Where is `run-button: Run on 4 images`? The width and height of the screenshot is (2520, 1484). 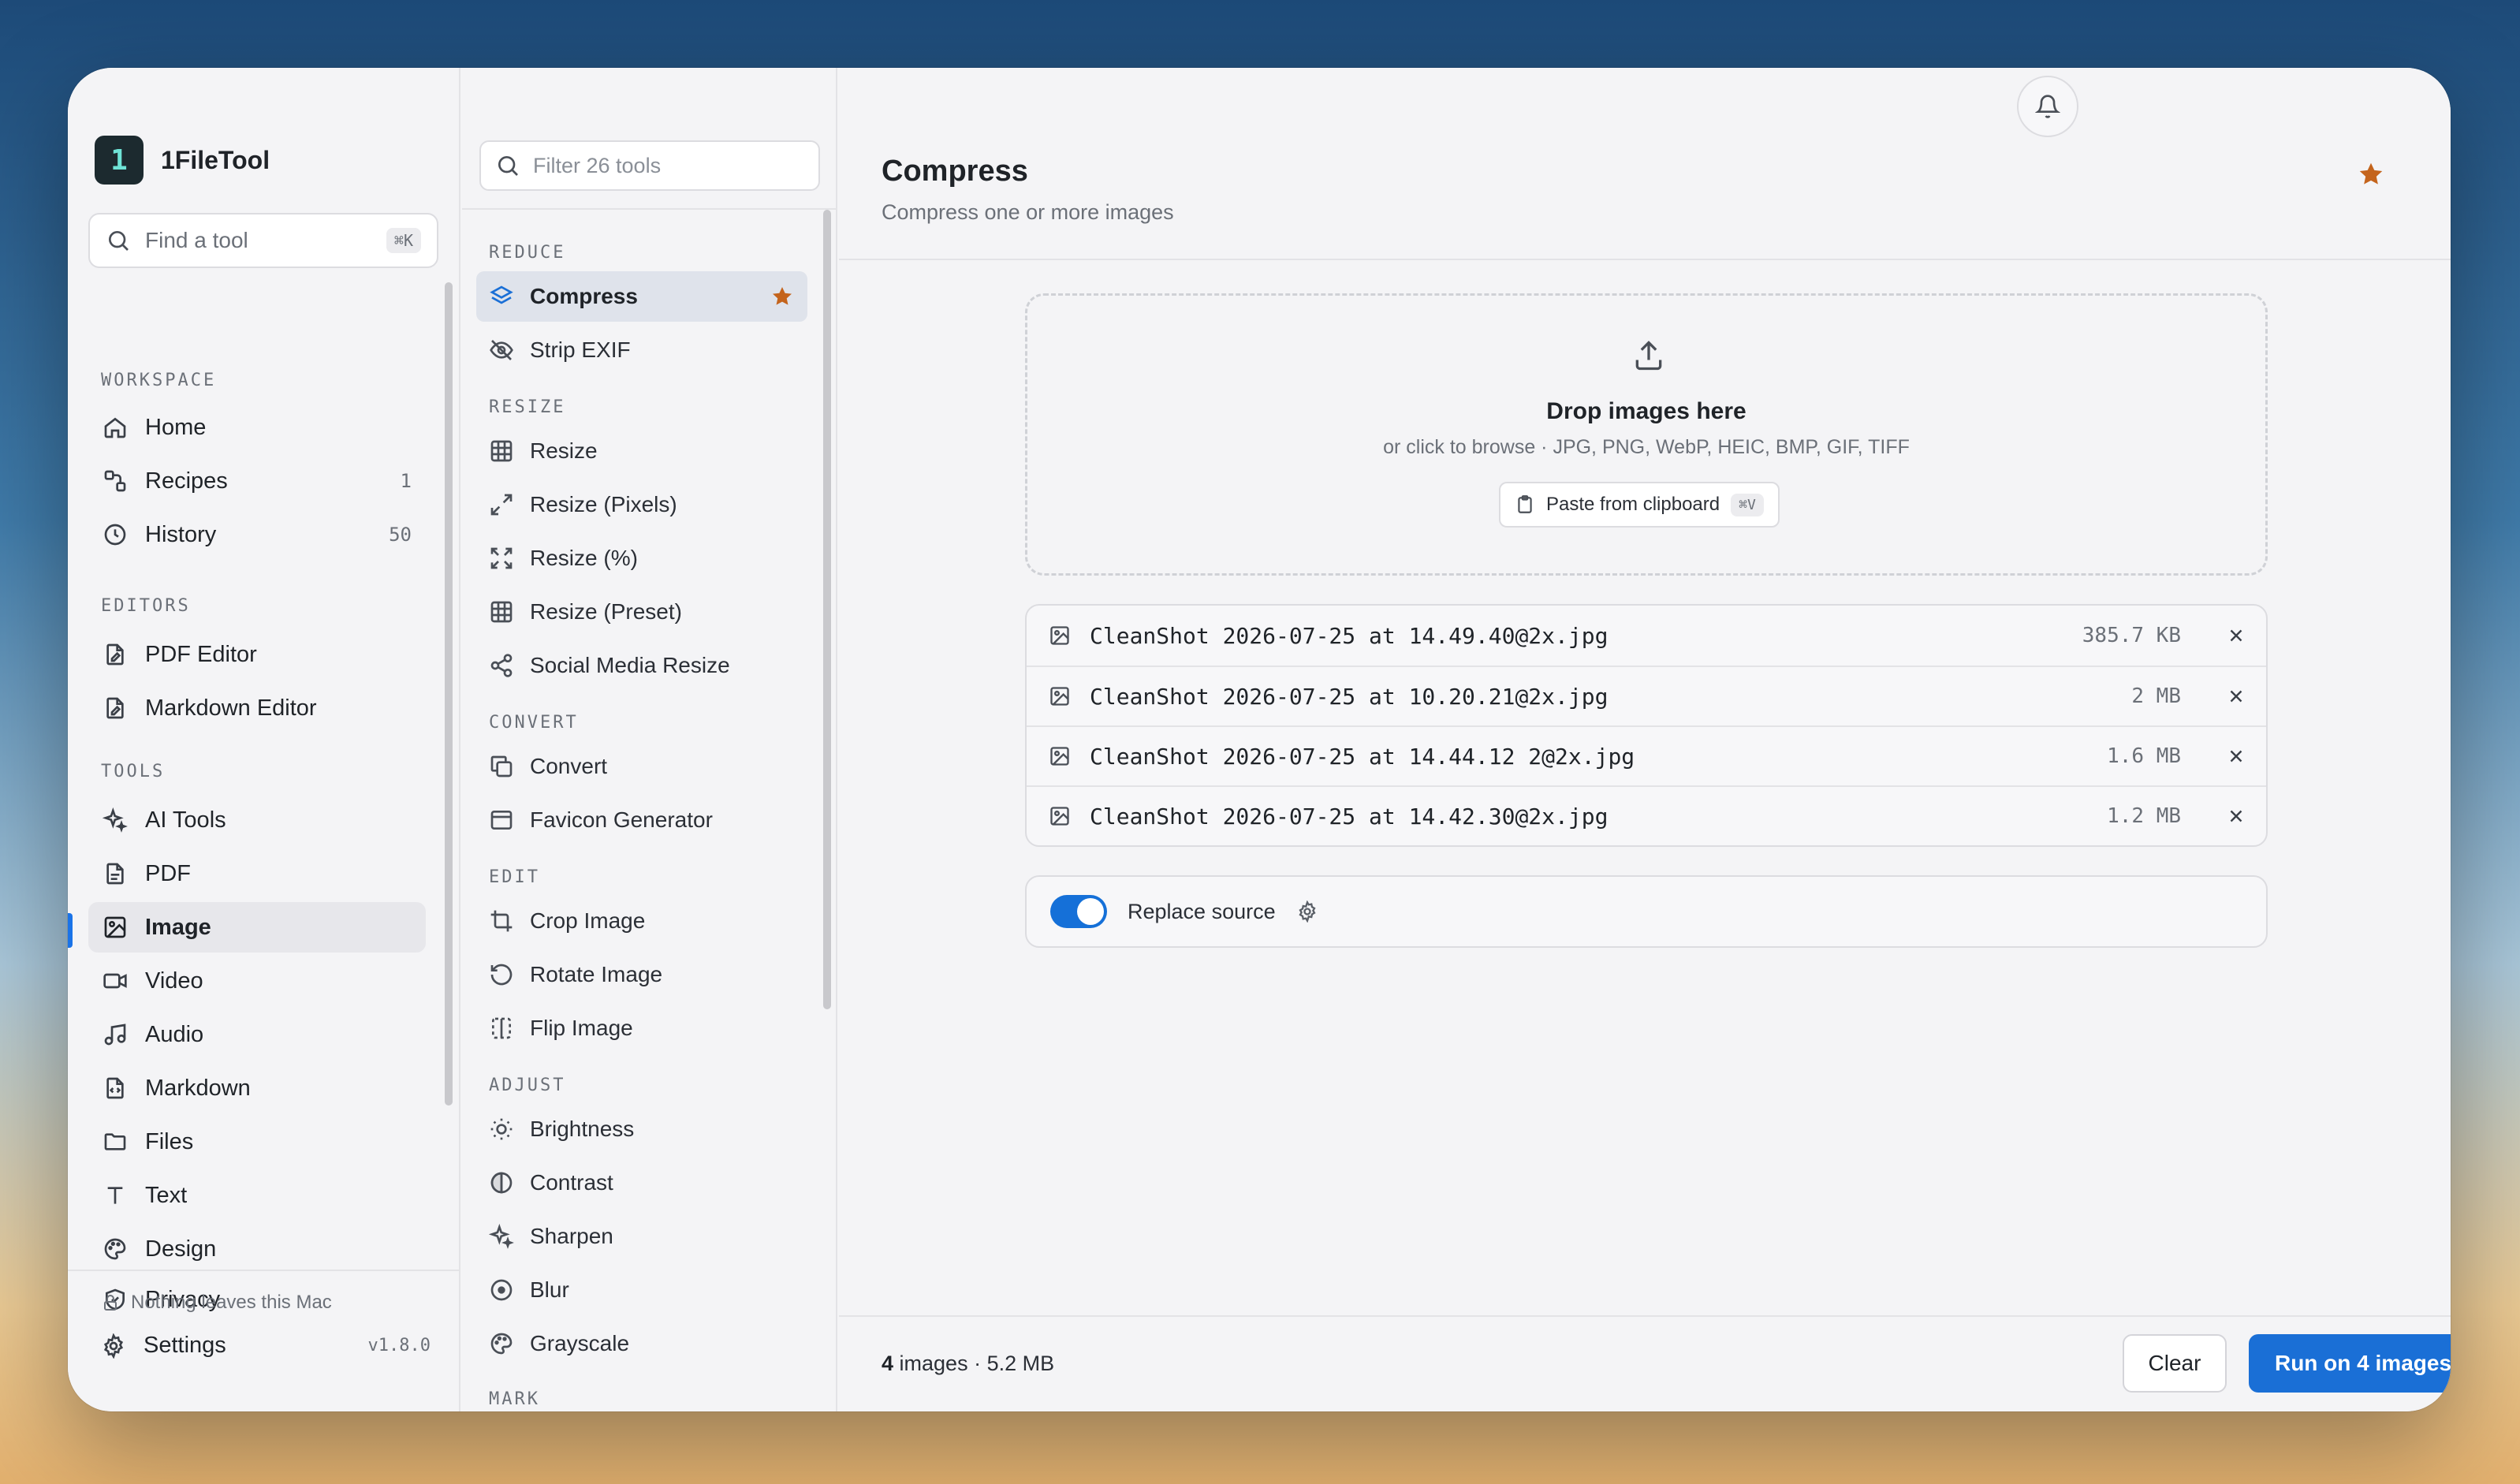
run-button: Run on 4 images is located at coordinates (2350, 1363).